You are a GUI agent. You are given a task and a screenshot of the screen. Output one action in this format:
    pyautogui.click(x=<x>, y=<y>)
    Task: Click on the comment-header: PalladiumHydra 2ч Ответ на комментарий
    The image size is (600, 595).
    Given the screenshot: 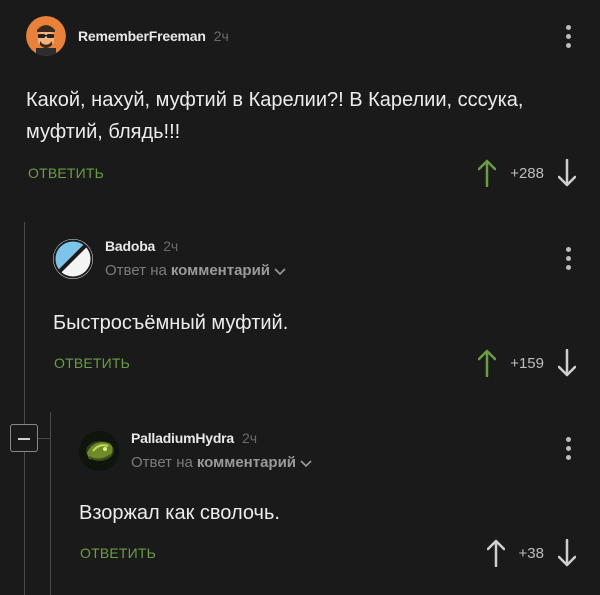 What is the action you would take?
    pyautogui.click(x=195, y=450)
    